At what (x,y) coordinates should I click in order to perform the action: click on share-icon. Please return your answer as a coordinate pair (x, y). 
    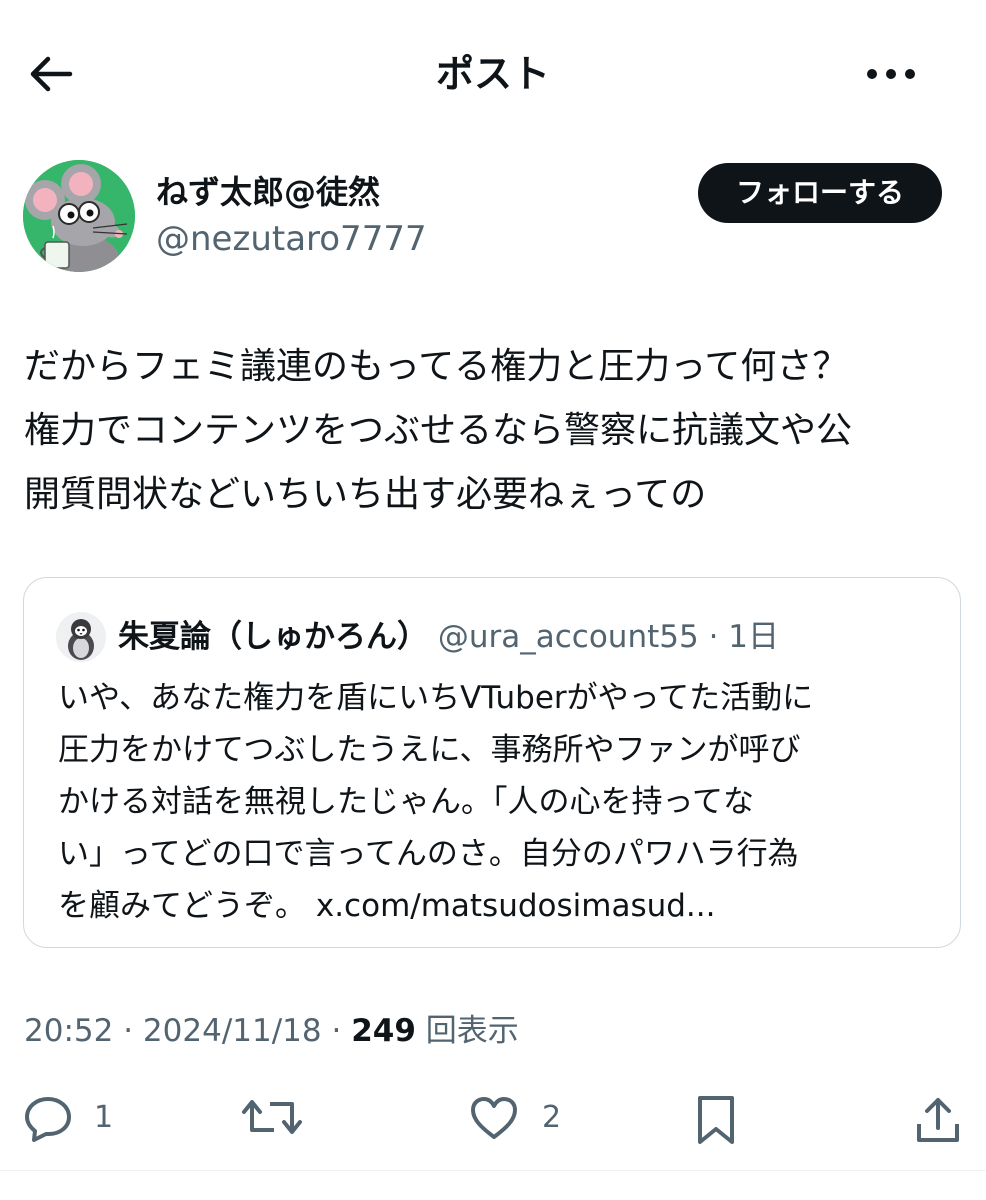
    Looking at the image, I should click on (938, 1120).